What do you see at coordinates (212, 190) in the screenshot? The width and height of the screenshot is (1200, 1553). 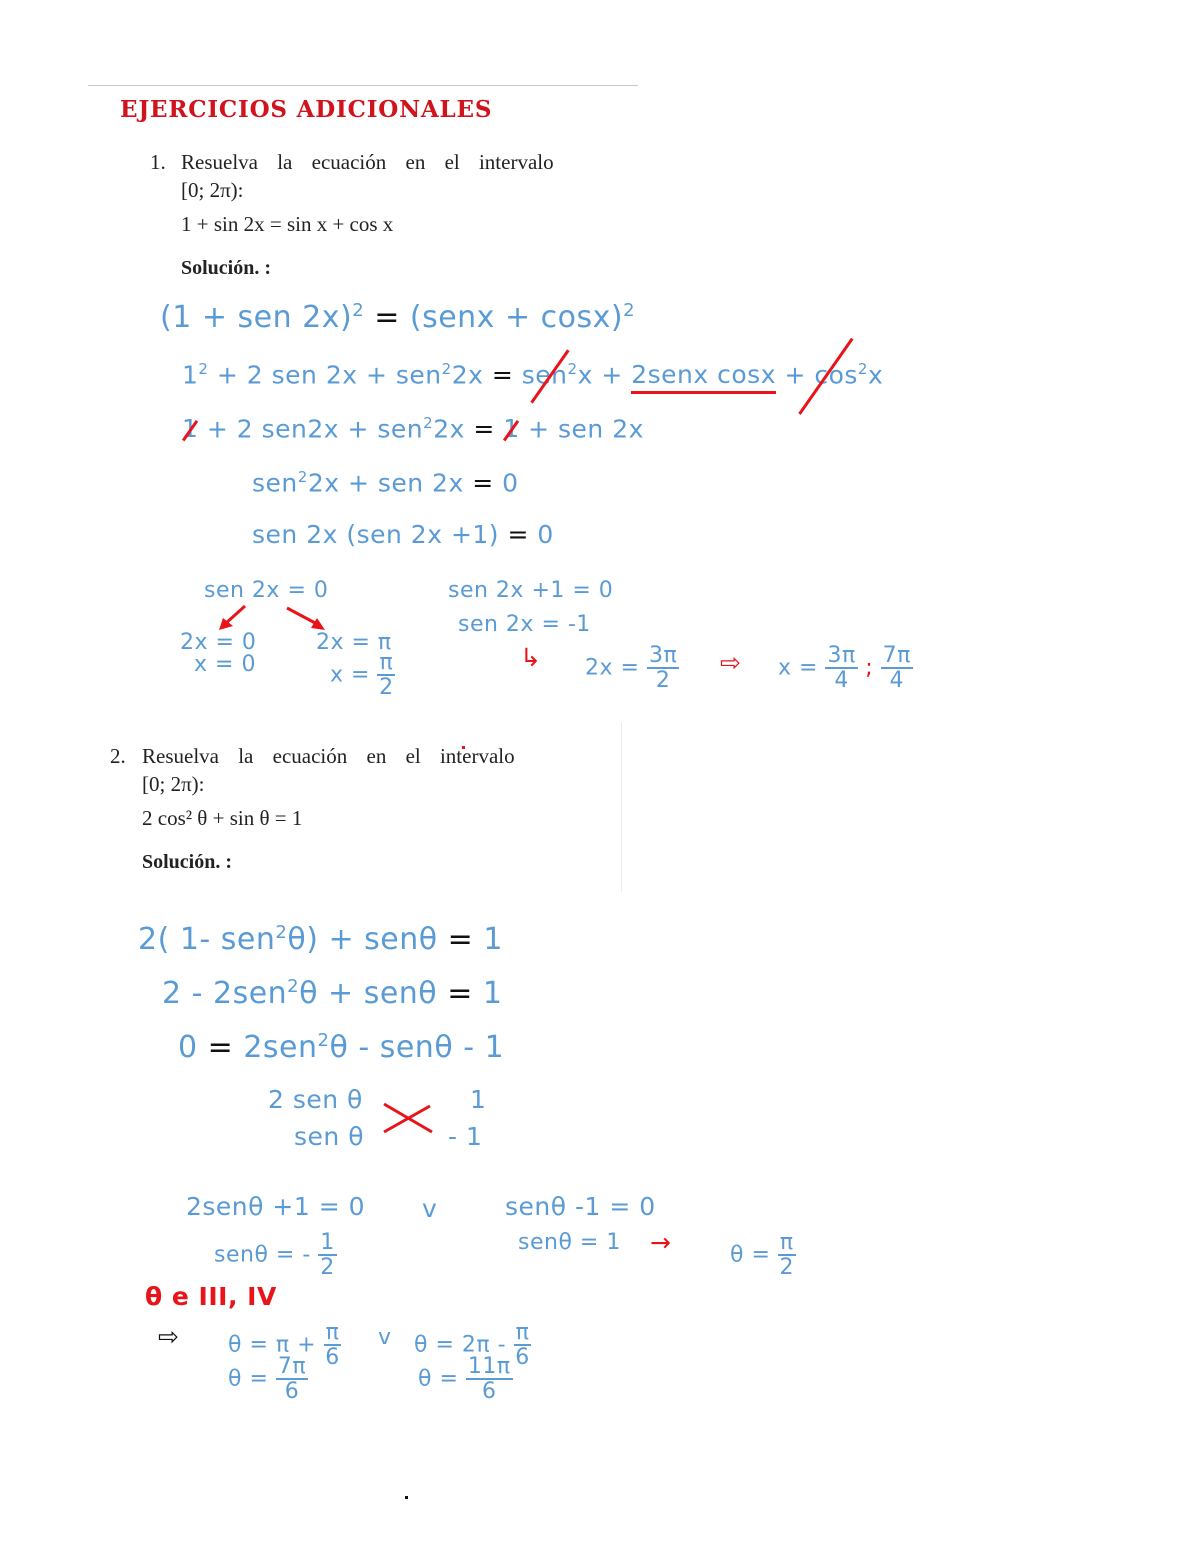 I see `exercise-1-interval: [0; 2π):` at bounding box center [212, 190].